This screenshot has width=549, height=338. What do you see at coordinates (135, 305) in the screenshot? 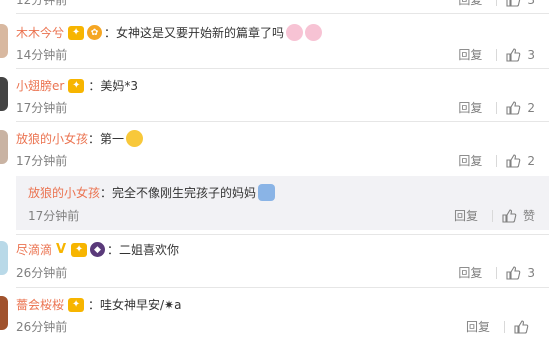
I see `comment-text: ：哇女神早安/✷a` at bounding box center [135, 305].